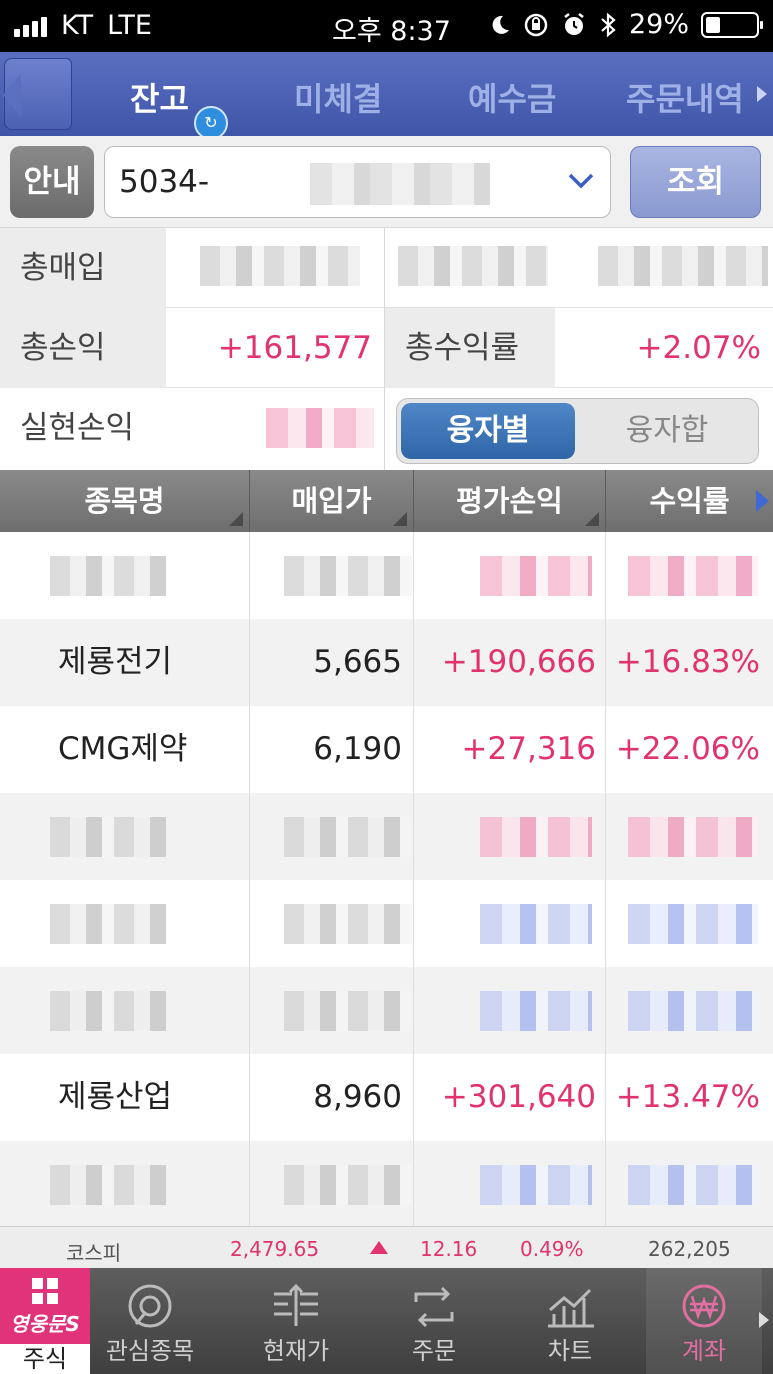 Image resolution: width=773 pixels, height=1374 pixels. What do you see at coordinates (45, 1291) in the screenshot?
I see `menu-grid-icon` at bounding box center [45, 1291].